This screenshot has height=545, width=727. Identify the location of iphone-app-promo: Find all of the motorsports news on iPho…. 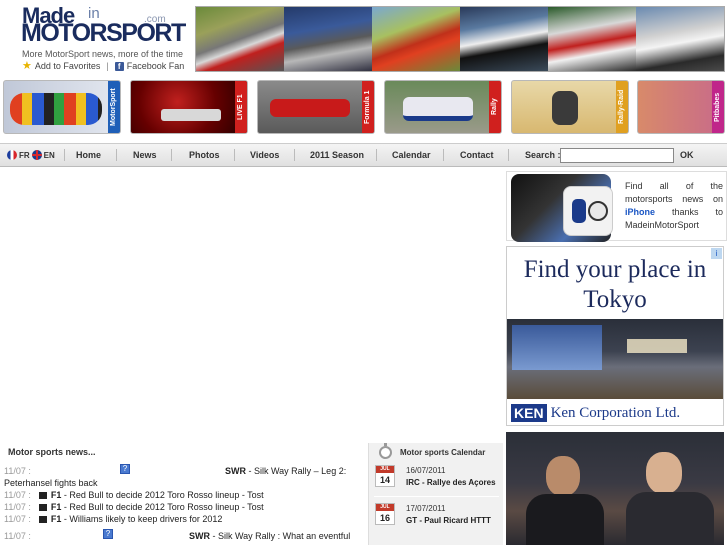
(616, 206).